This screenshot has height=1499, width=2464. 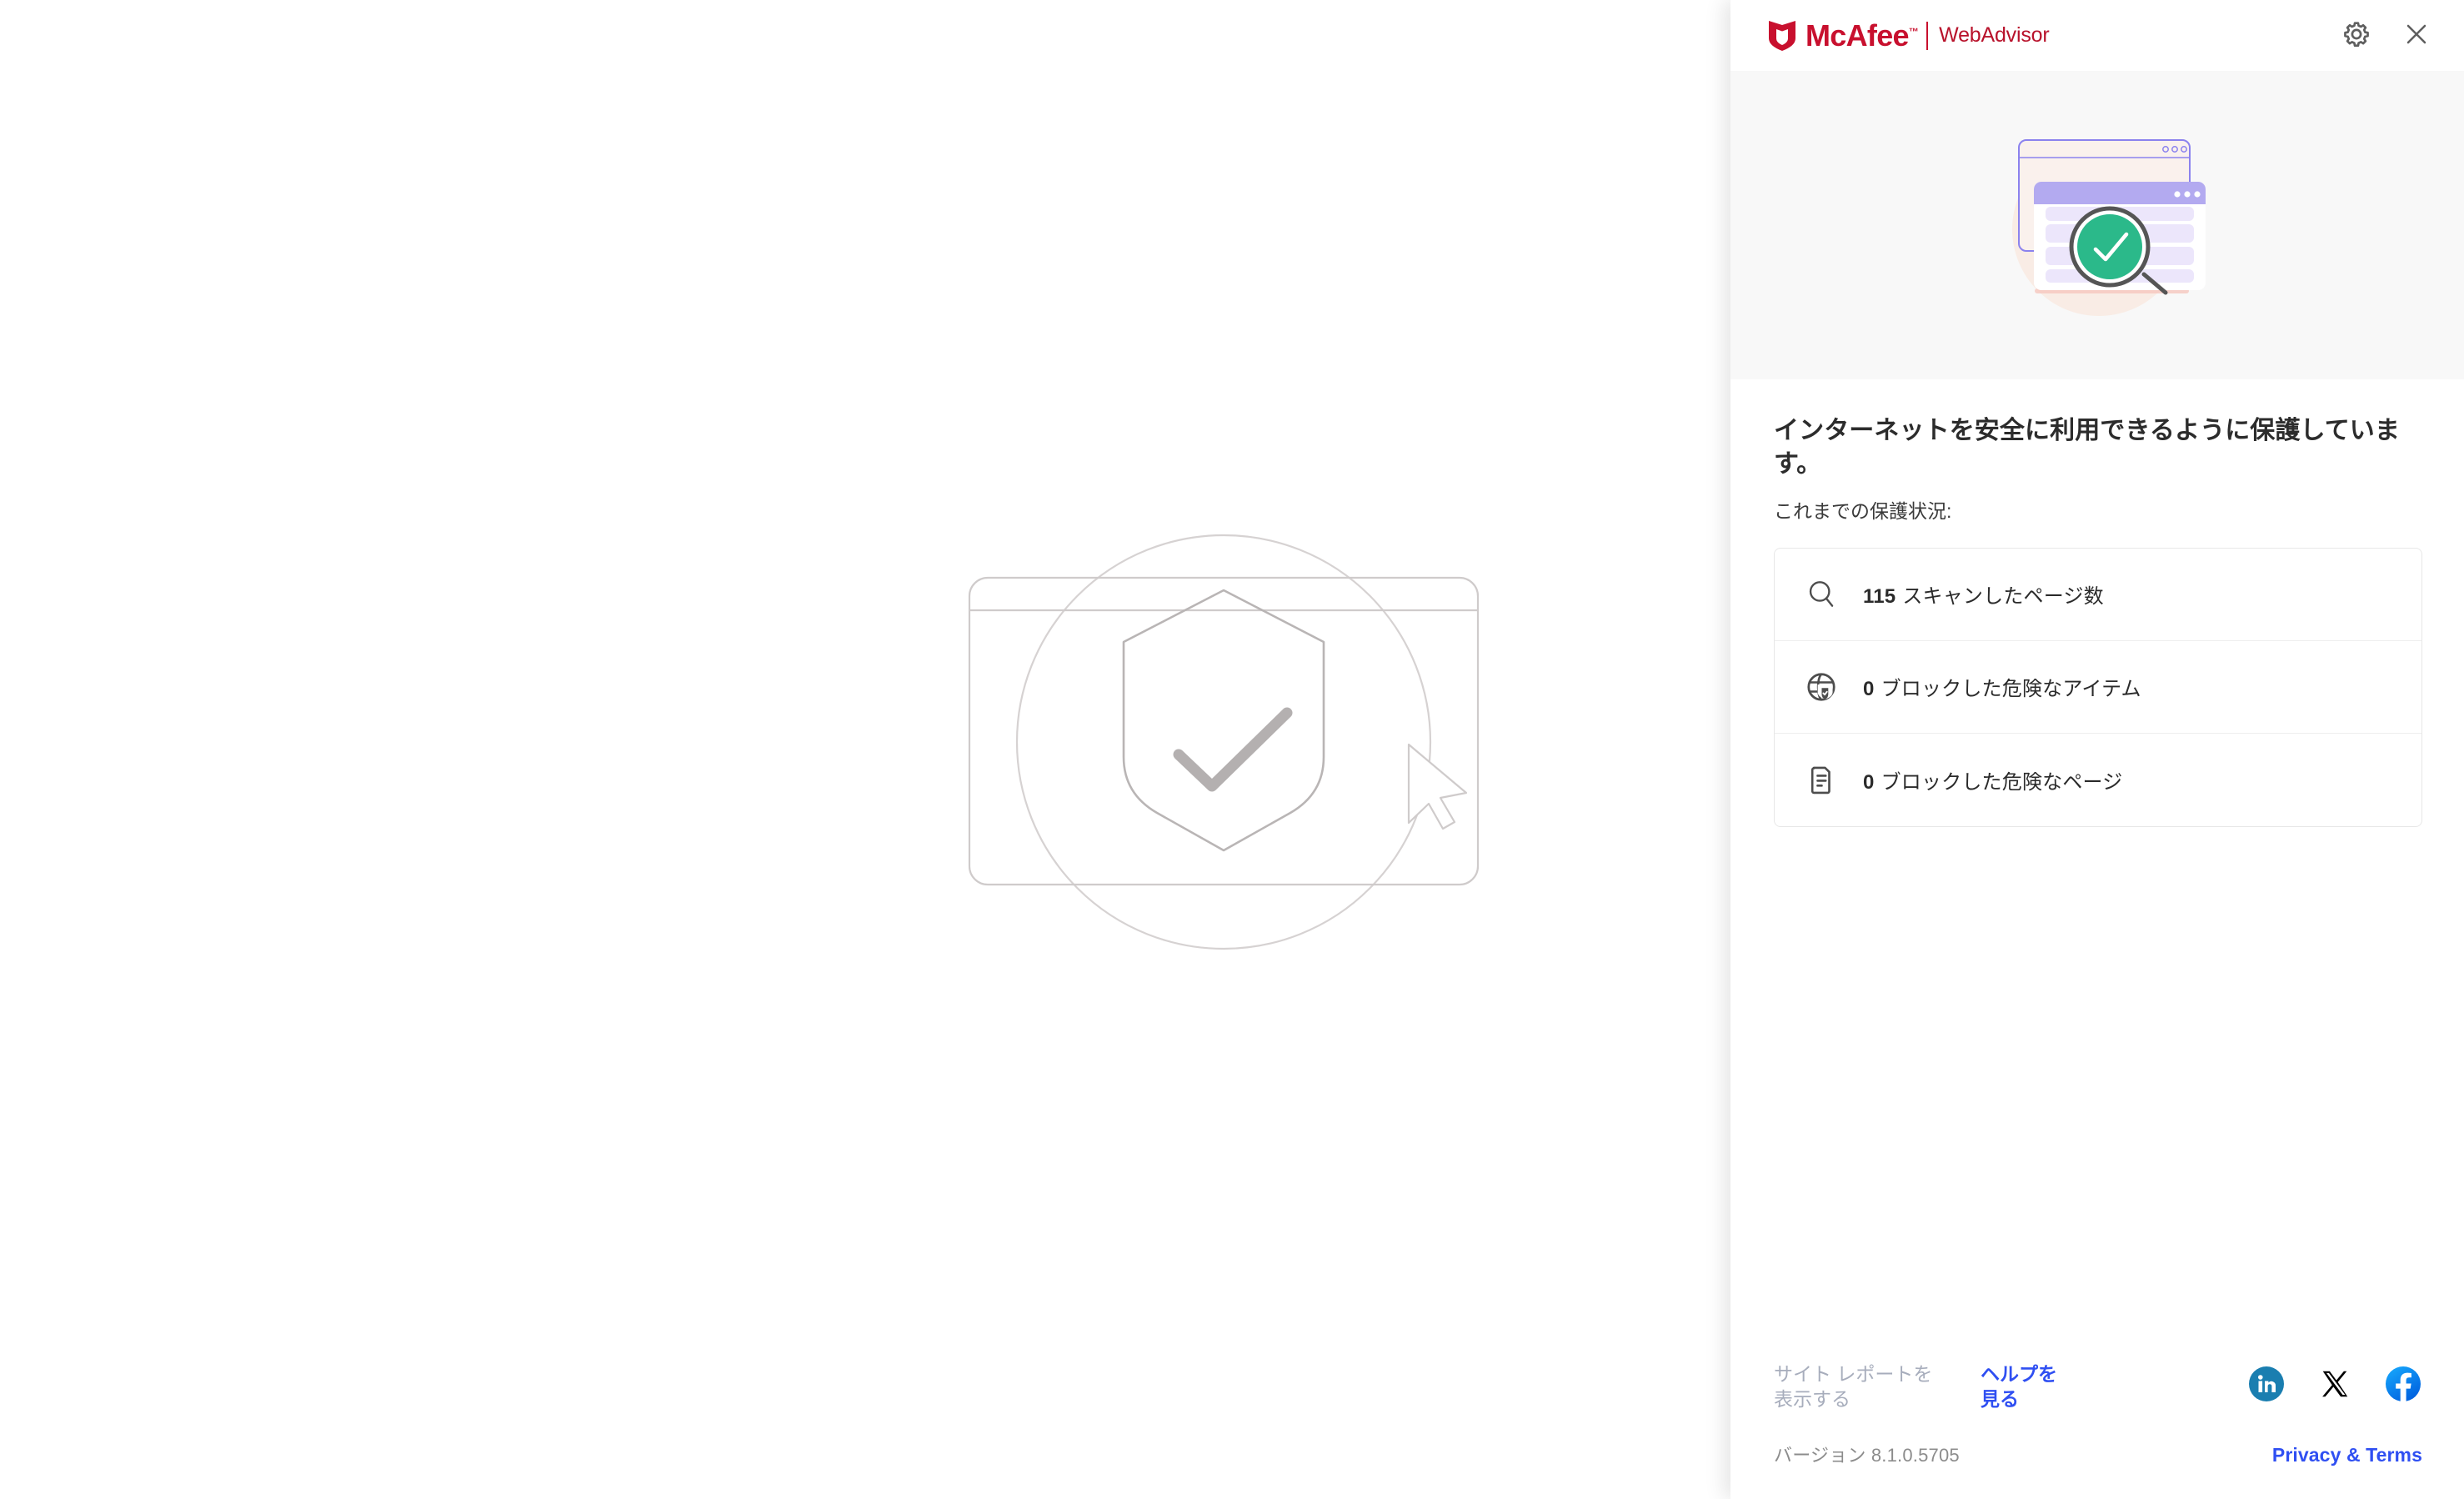 I want to click on stat-row-blocked-items: 0 ブロックした危険なアイテム, so click(x=2098, y=687).